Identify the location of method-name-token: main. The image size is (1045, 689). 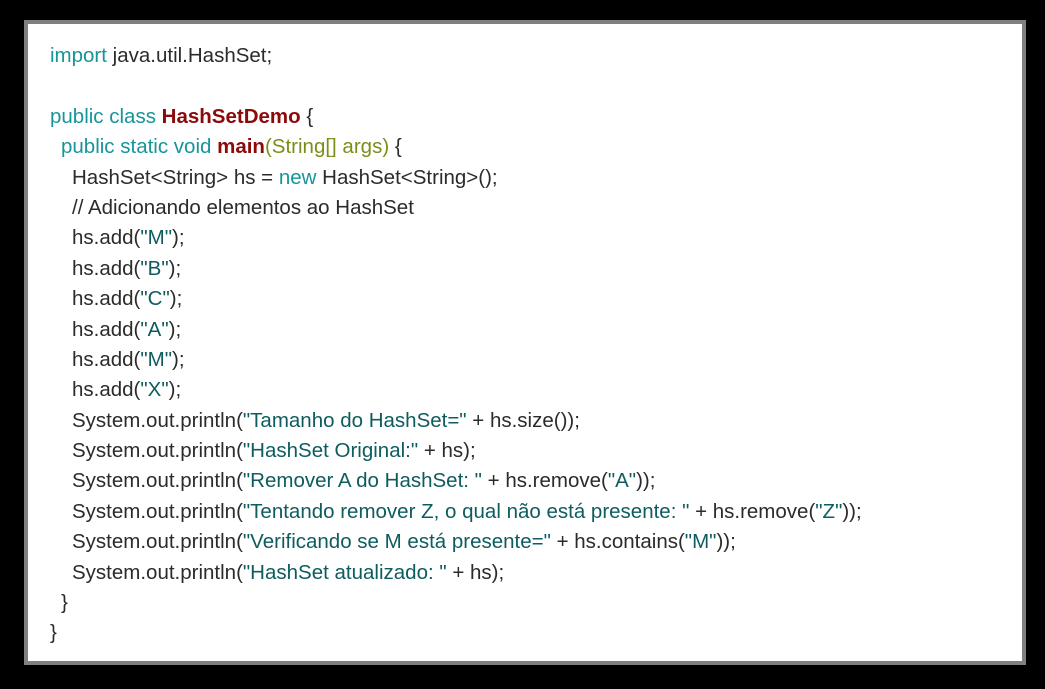
(241, 147).